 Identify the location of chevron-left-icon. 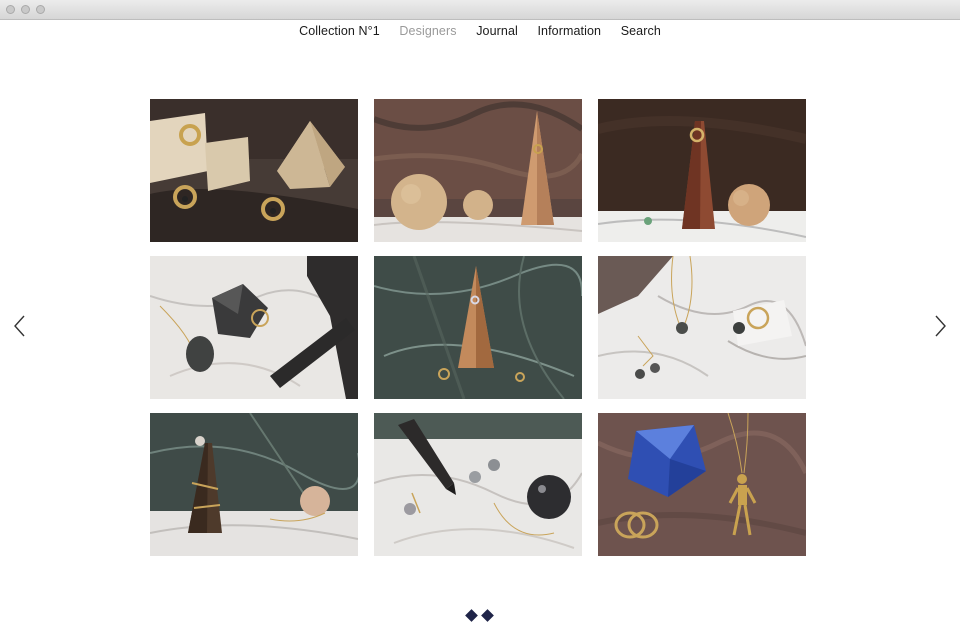
(19, 326).